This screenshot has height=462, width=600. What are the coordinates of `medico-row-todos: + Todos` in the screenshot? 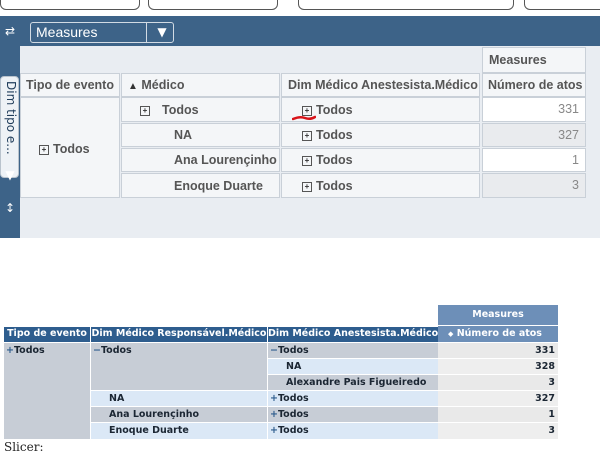 It's located at (200, 109).